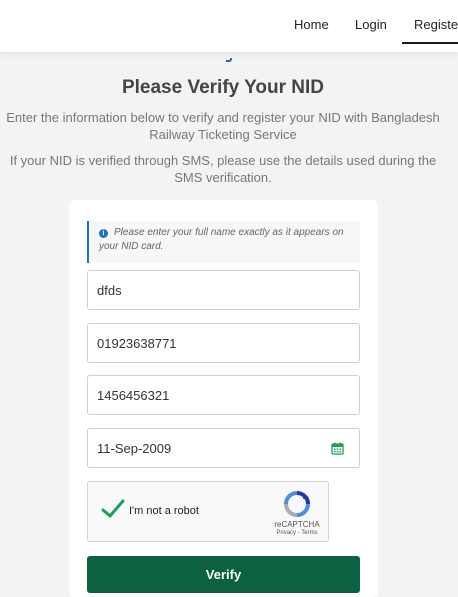  Describe the element at coordinates (223, 574) in the screenshot. I see `verify-button: Verify` at that location.